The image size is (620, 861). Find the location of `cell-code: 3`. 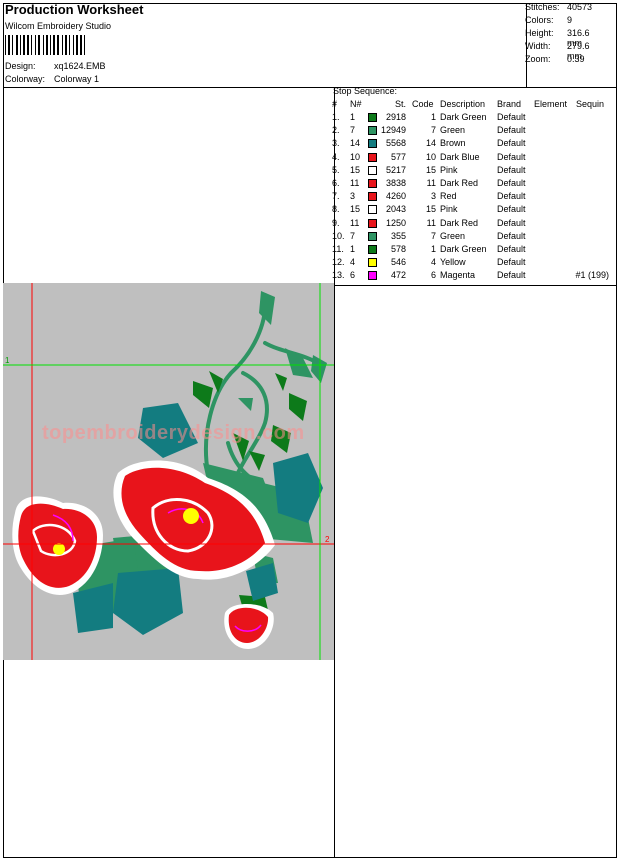

cell-code: 3 is located at coordinates (433, 196).